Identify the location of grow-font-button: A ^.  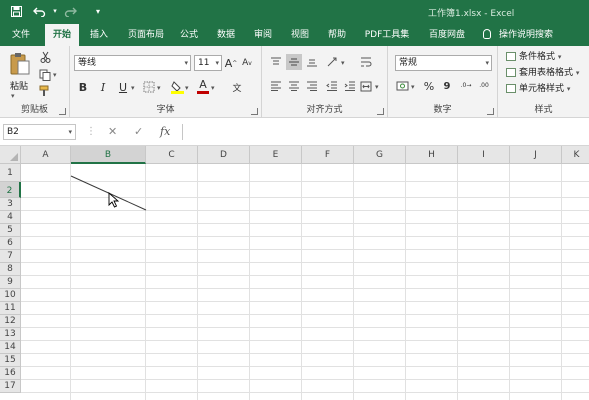
(231, 63).